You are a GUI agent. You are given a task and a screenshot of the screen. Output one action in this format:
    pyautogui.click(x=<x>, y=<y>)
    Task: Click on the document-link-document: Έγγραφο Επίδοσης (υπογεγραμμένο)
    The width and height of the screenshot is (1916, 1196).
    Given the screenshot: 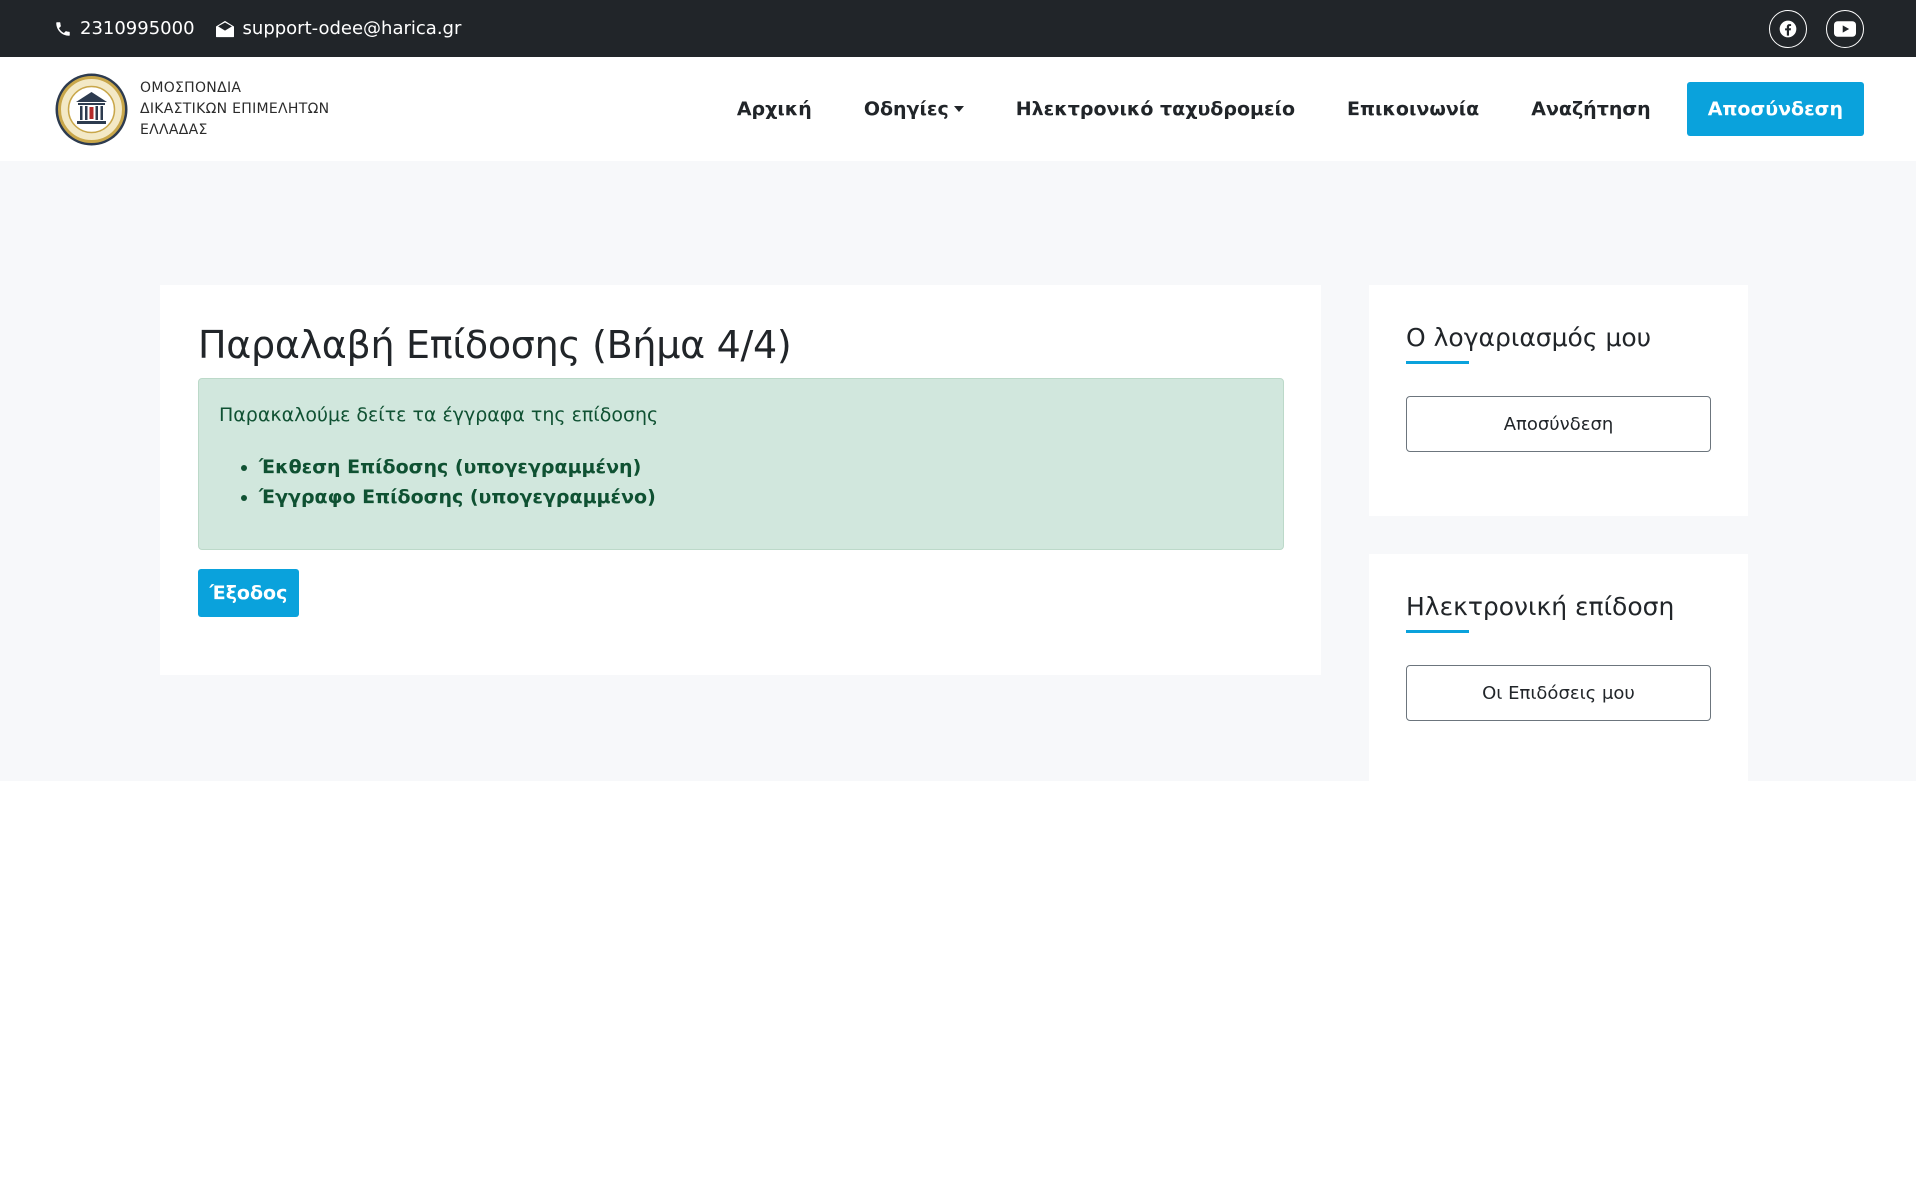 What is the action you would take?
    pyautogui.click(x=457, y=497)
    